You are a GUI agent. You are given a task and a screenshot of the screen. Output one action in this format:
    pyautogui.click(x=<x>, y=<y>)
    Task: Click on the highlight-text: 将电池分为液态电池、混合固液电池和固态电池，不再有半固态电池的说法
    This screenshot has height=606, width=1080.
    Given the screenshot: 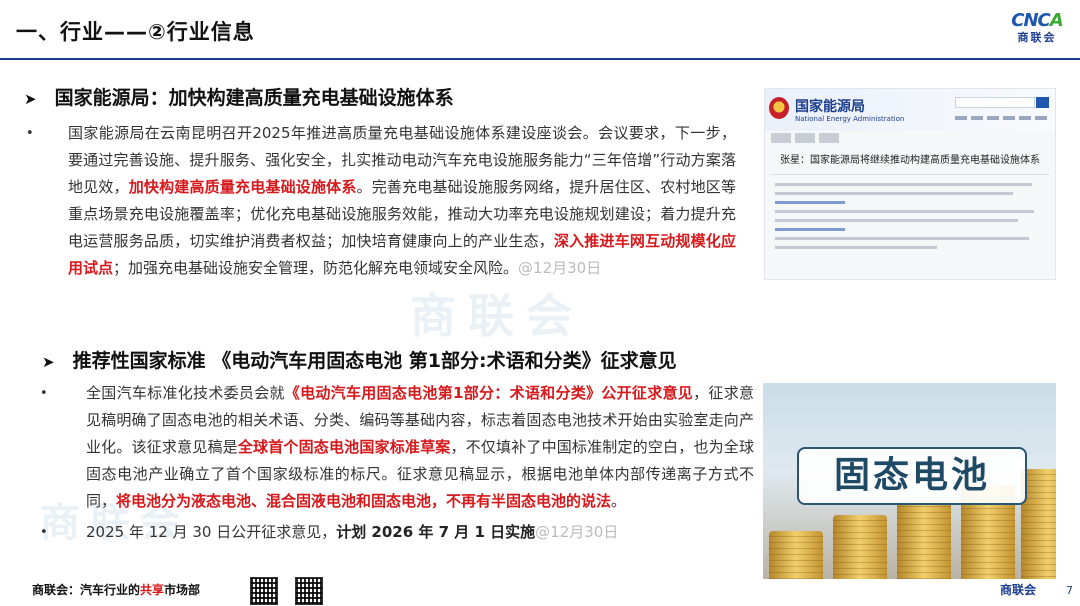 What is the action you would take?
    pyautogui.click(x=364, y=501)
    